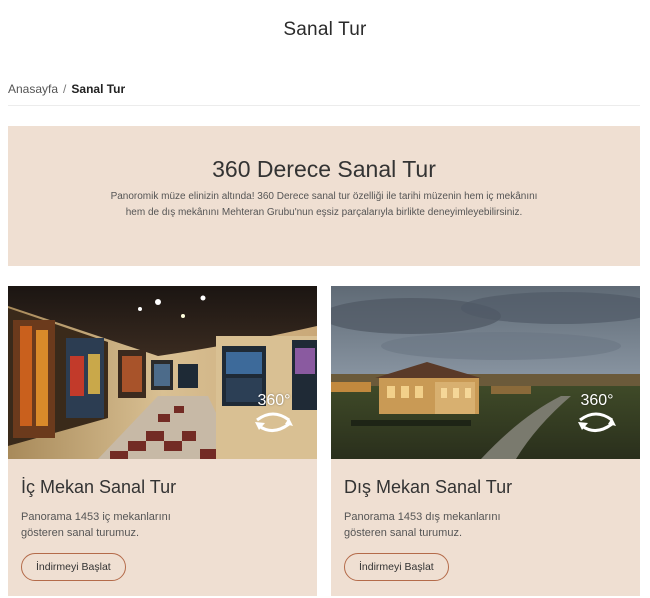 This screenshot has width=650, height=598. What do you see at coordinates (73, 567) in the screenshot?
I see `interior-start-download-button: İndirmeyi Başlat` at bounding box center [73, 567].